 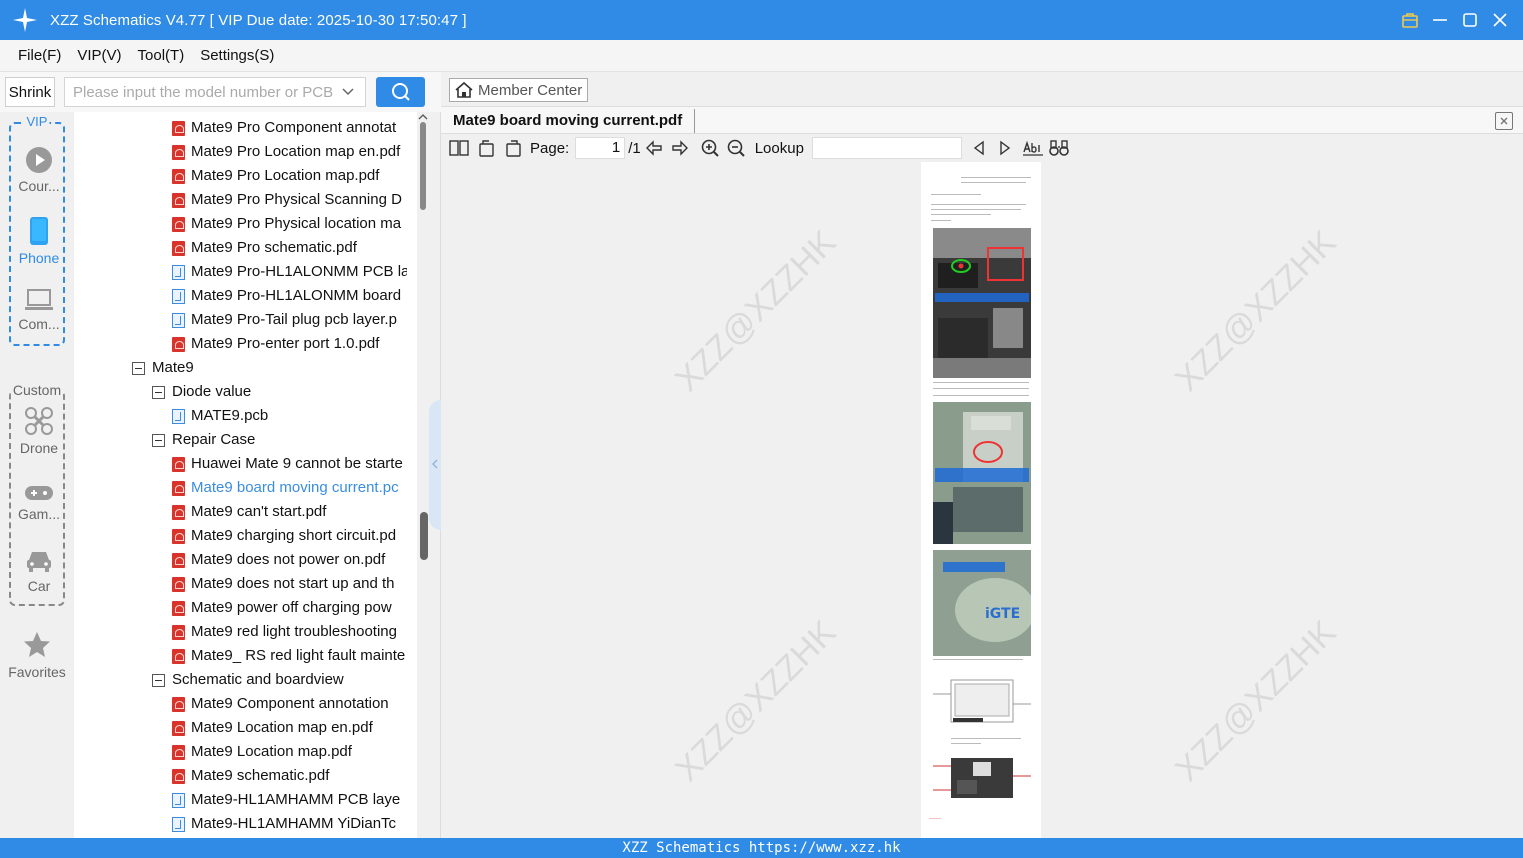 What do you see at coordinates (1440, 20) in the screenshot?
I see `minimize-icon` at bounding box center [1440, 20].